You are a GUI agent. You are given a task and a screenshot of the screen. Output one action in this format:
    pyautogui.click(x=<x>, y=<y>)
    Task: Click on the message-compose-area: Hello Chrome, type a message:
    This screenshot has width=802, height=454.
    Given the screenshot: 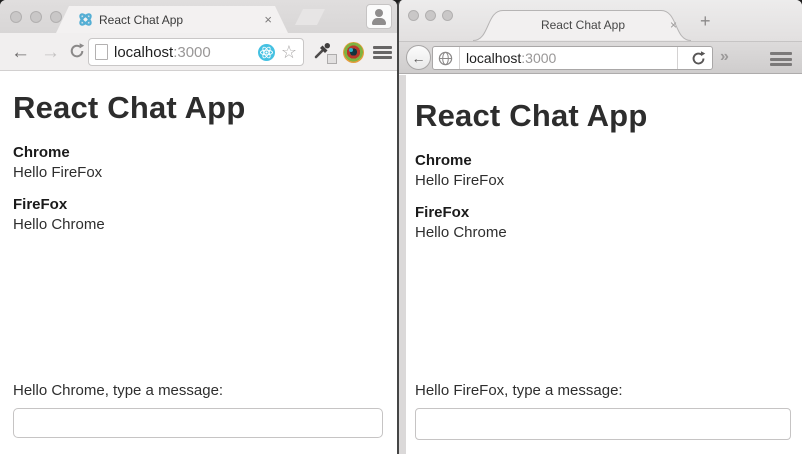 What is the action you would take?
    pyautogui.click(x=198, y=410)
    